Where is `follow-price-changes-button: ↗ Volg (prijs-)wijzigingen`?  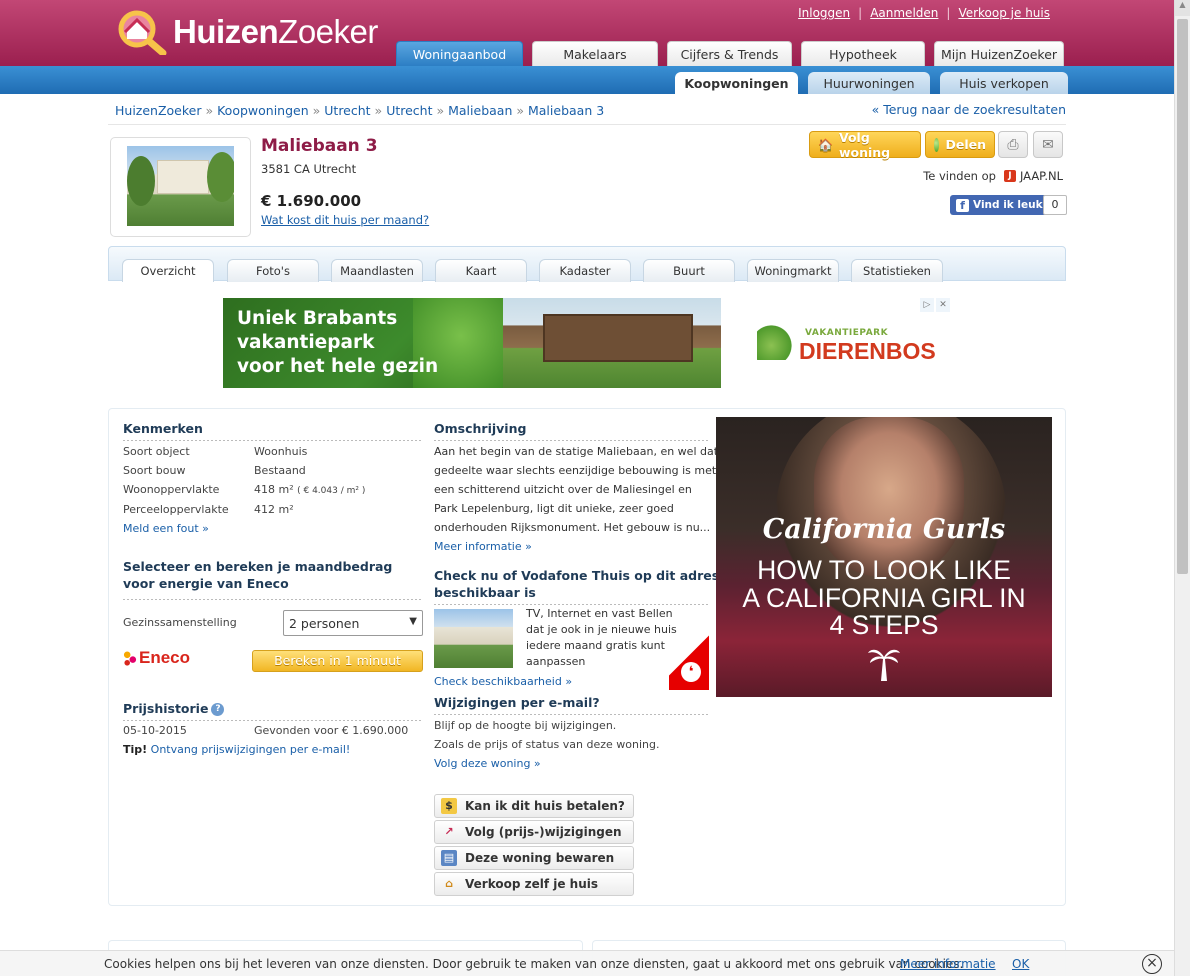
follow-price-changes-button: ↗ Volg (prijs-)wijzigingen is located at coordinates (534, 832).